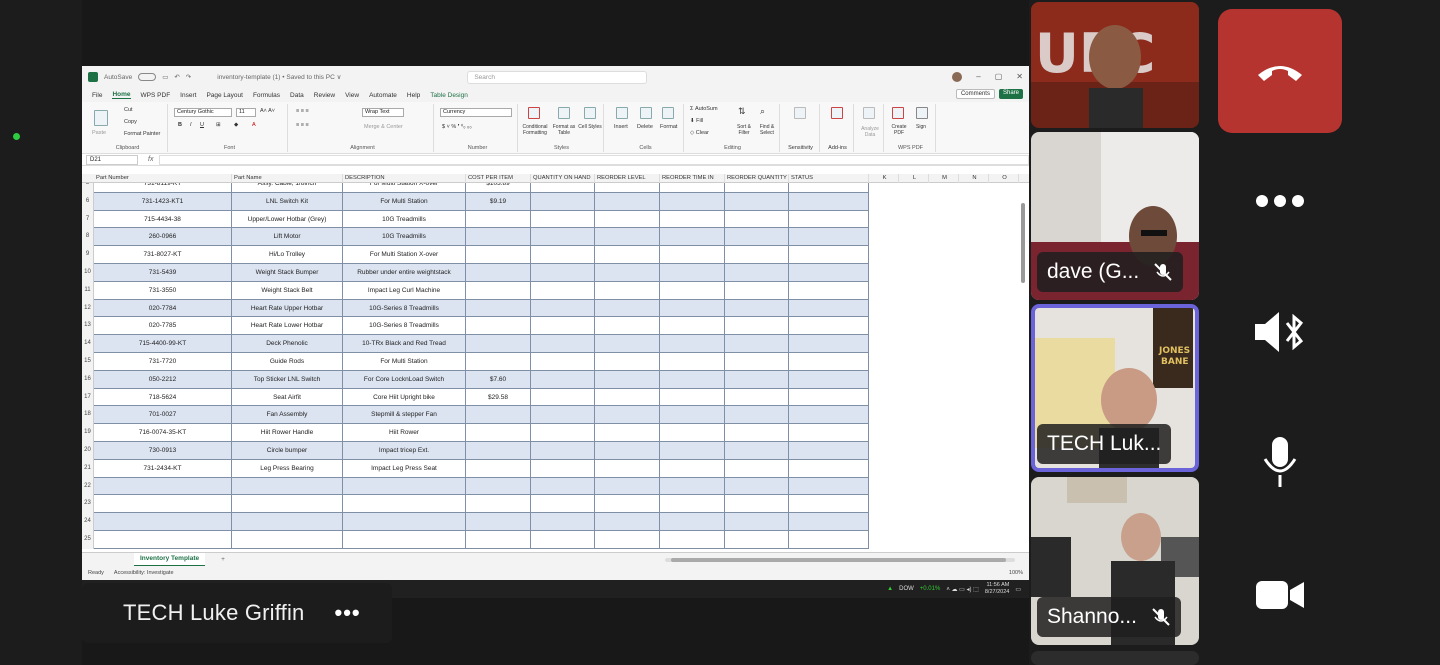 Image resolution: width=1440 pixels, height=665 pixels. What do you see at coordinates (287, 468) in the screenshot?
I see `cell-part-name: Leg Press Bearing` at bounding box center [287, 468].